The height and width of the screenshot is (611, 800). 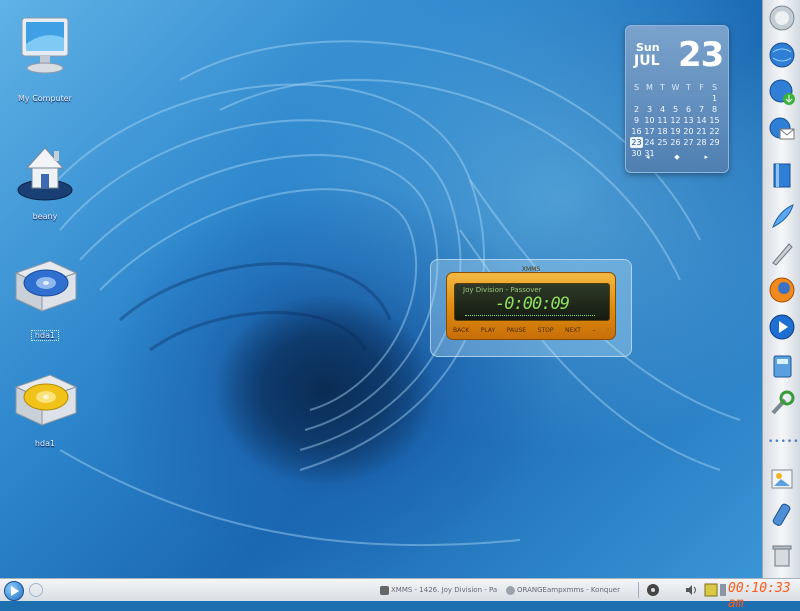 What do you see at coordinates (782, 92) in the screenshot?
I see `globe-download-icon` at bounding box center [782, 92].